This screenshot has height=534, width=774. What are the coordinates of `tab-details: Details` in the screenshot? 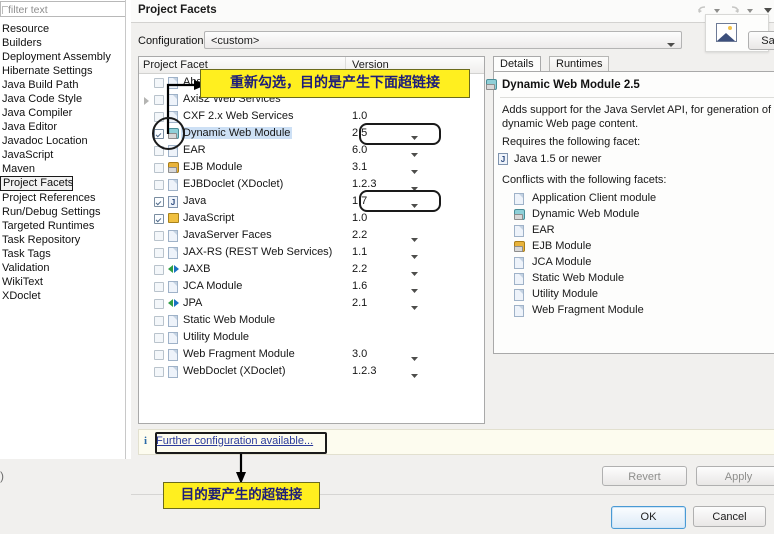 It's located at (517, 64).